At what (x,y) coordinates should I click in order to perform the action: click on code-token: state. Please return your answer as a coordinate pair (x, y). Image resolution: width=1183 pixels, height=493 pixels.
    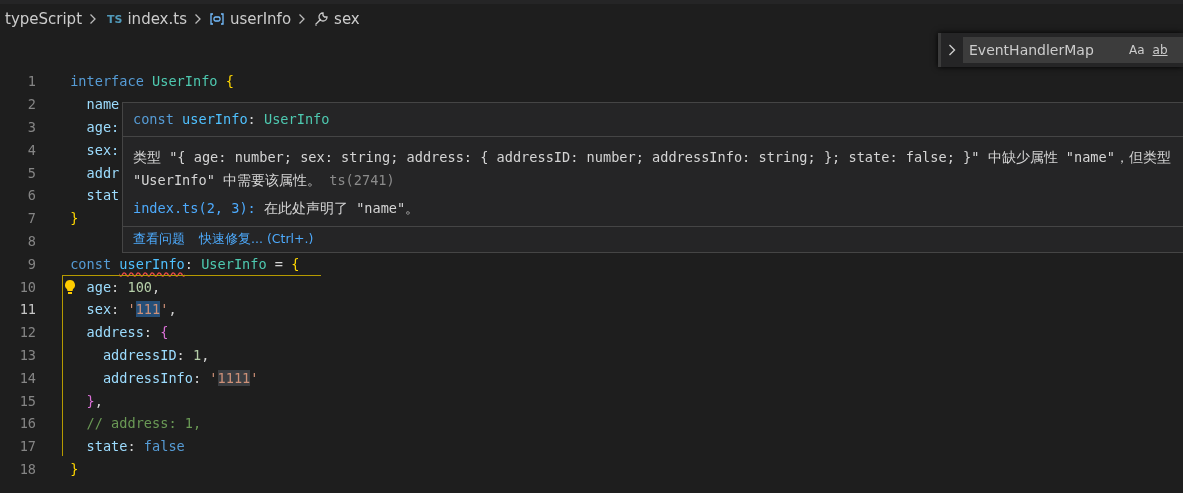
    Looking at the image, I should click on (106, 446).